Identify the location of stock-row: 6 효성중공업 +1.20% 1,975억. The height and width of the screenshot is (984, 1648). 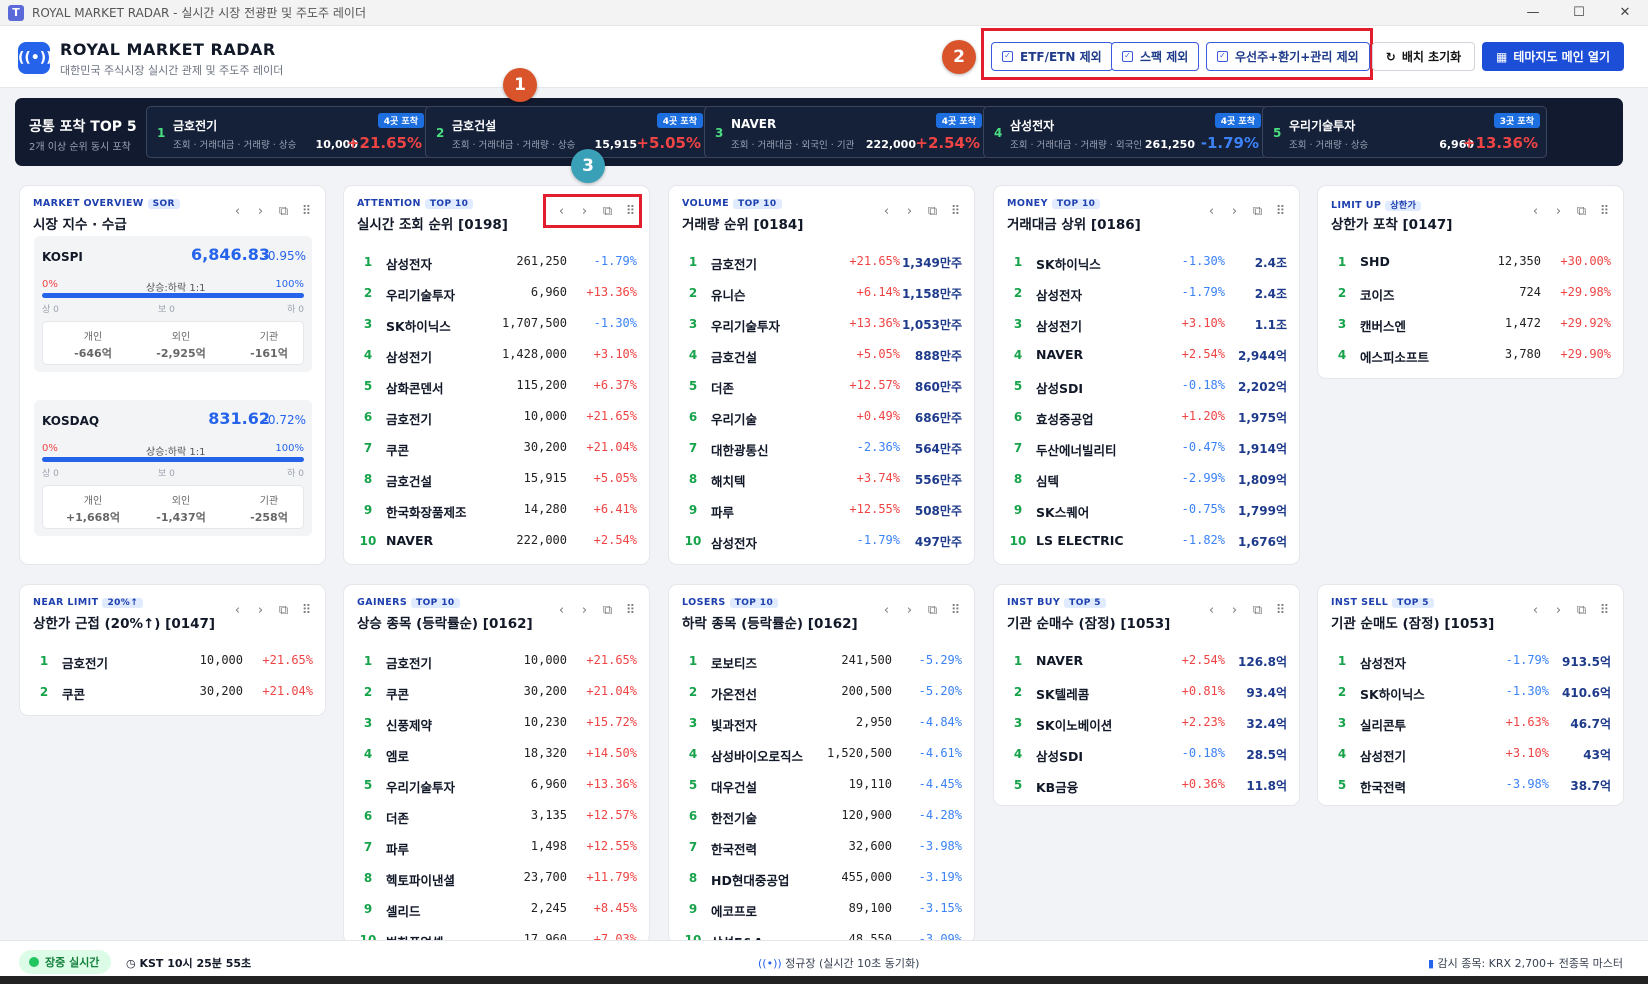
(1146, 418).